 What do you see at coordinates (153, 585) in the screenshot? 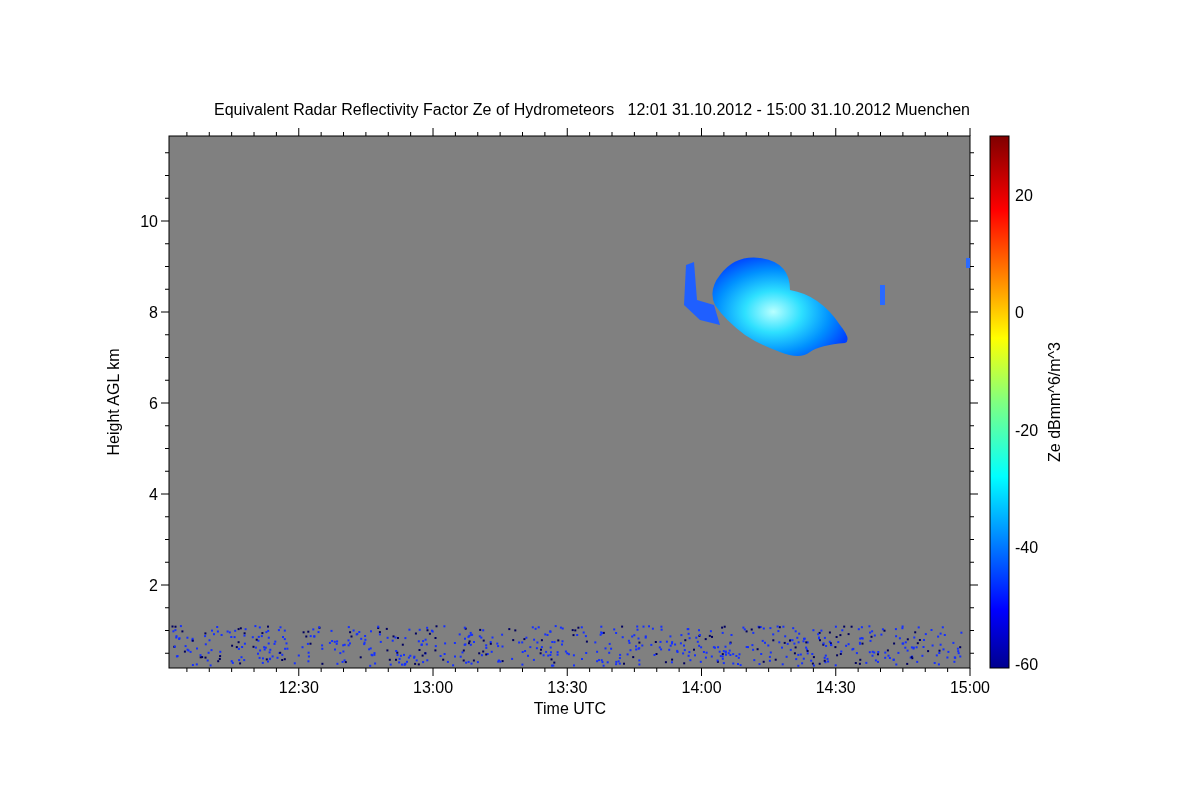
I see `y-tick-label: 2` at bounding box center [153, 585].